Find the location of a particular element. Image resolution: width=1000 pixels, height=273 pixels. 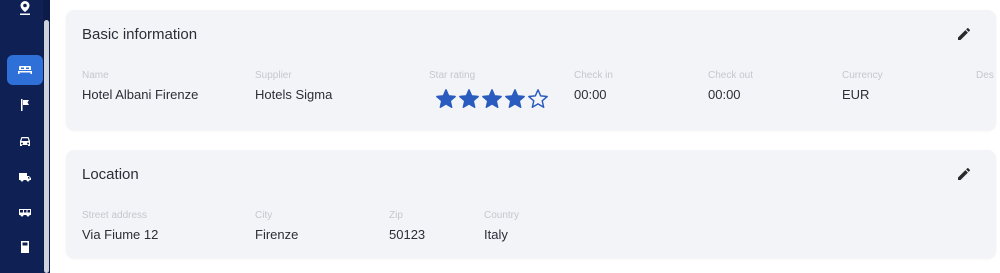

field-value: Italy is located at coordinates (496, 234).